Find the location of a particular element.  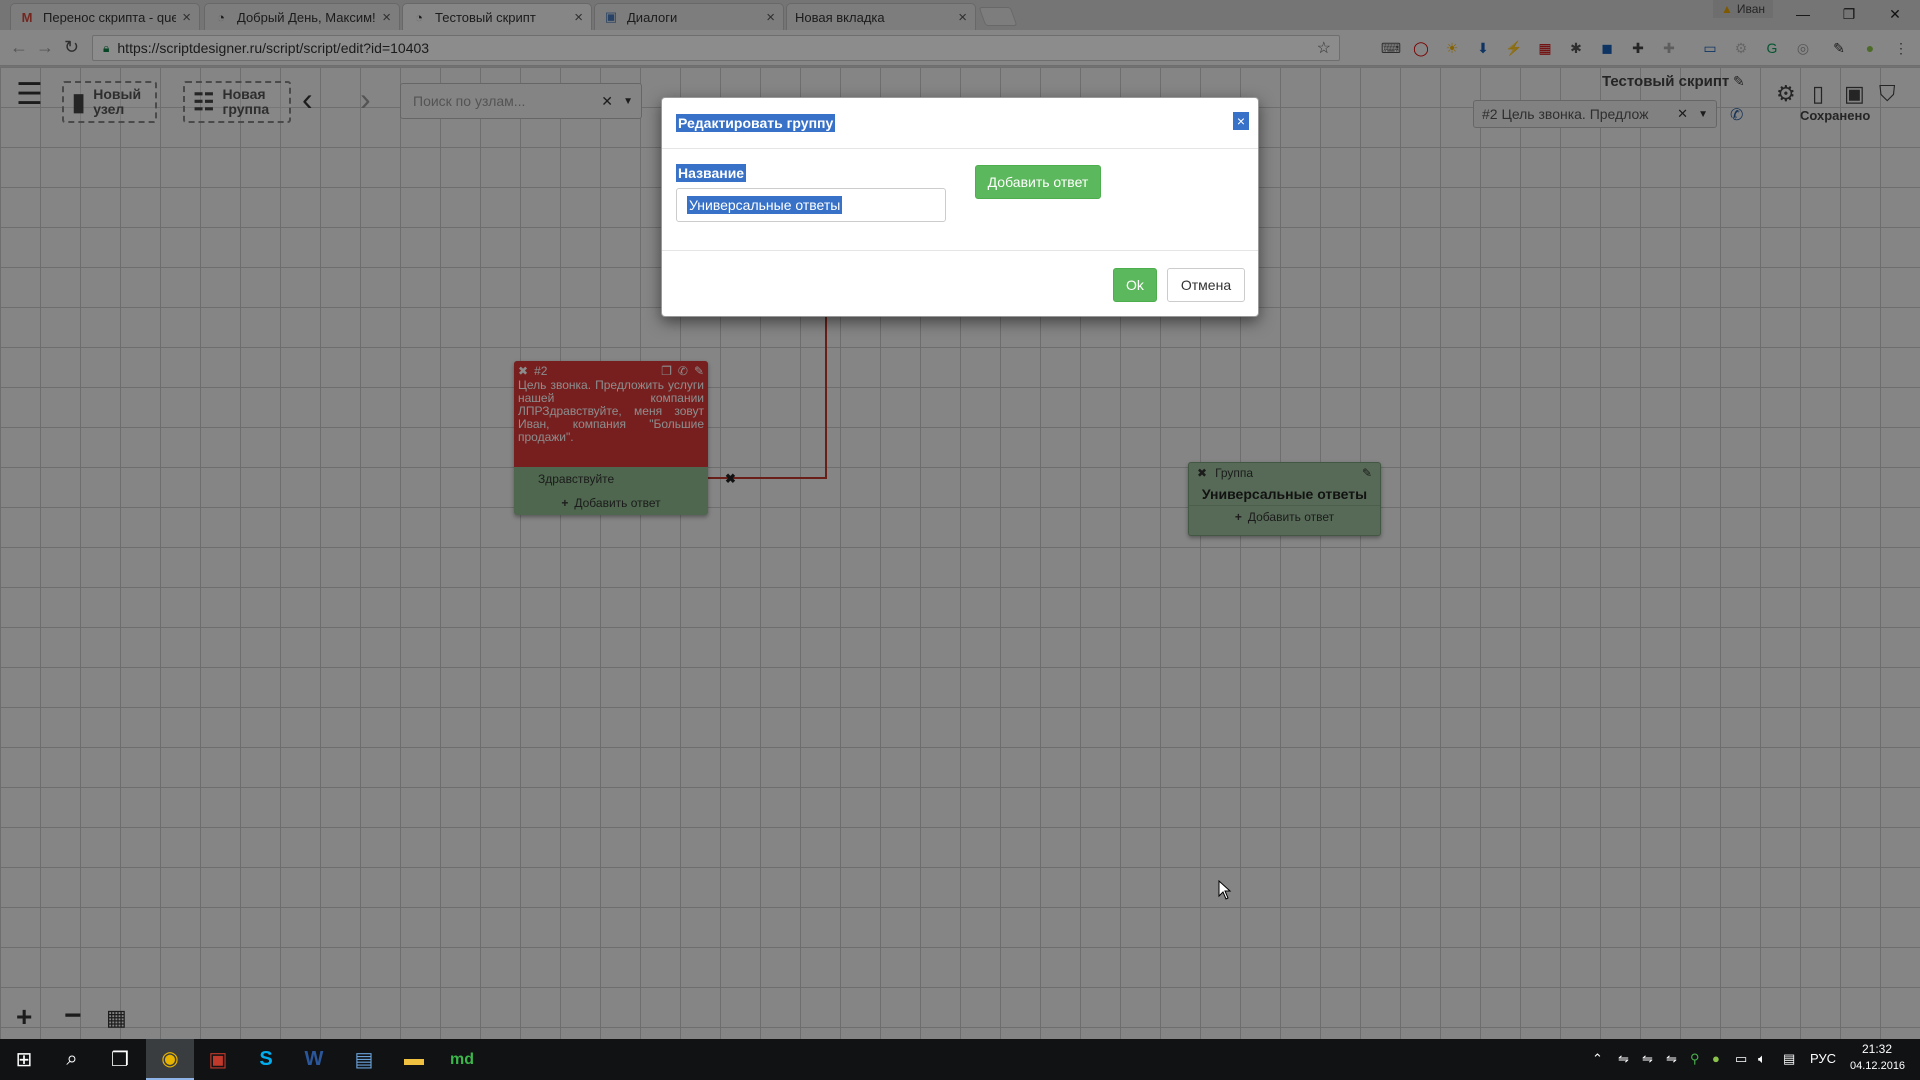

close-icon: × is located at coordinates (1241, 121).